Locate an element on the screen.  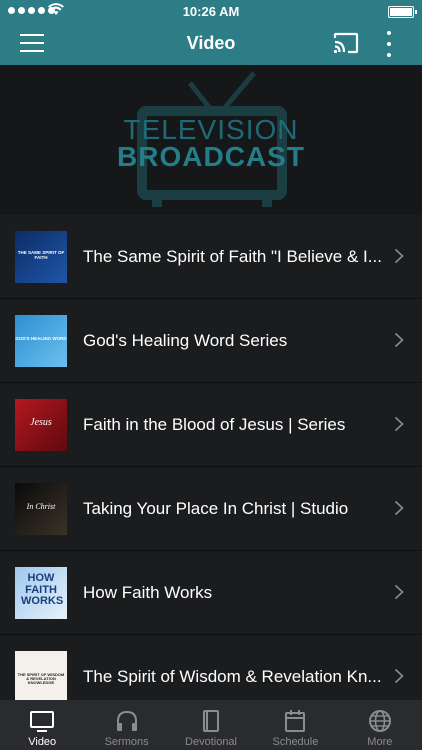
tab-schedule: Schedule is located at coordinates (295, 725).